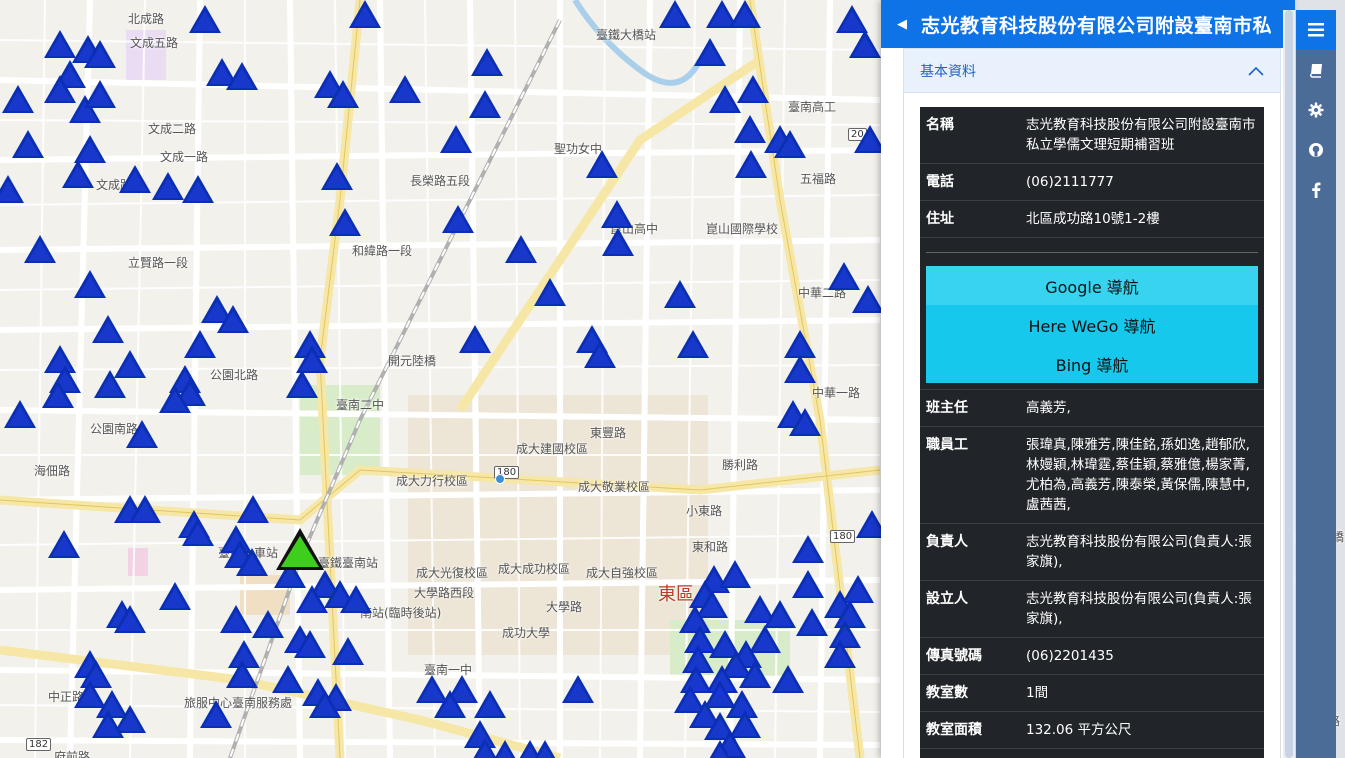  What do you see at coordinates (1092, 324) in the screenshot?
I see `herewego-nav-button: Here WeGo 導航` at bounding box center [1092, 324].